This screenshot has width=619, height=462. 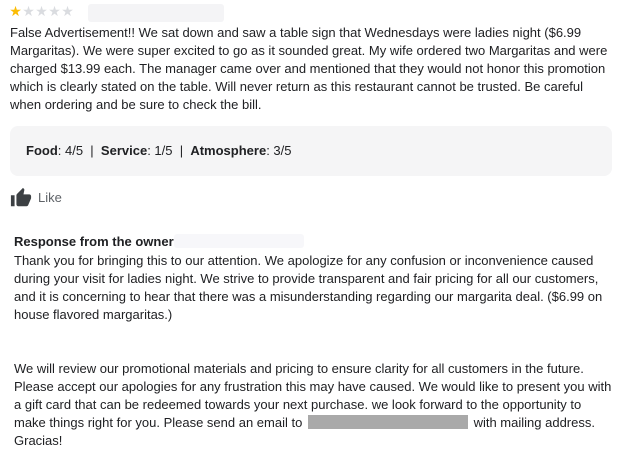 I want to click on star-rating: ★ ★ ★ ★ ★, so click(x=41, y=11).